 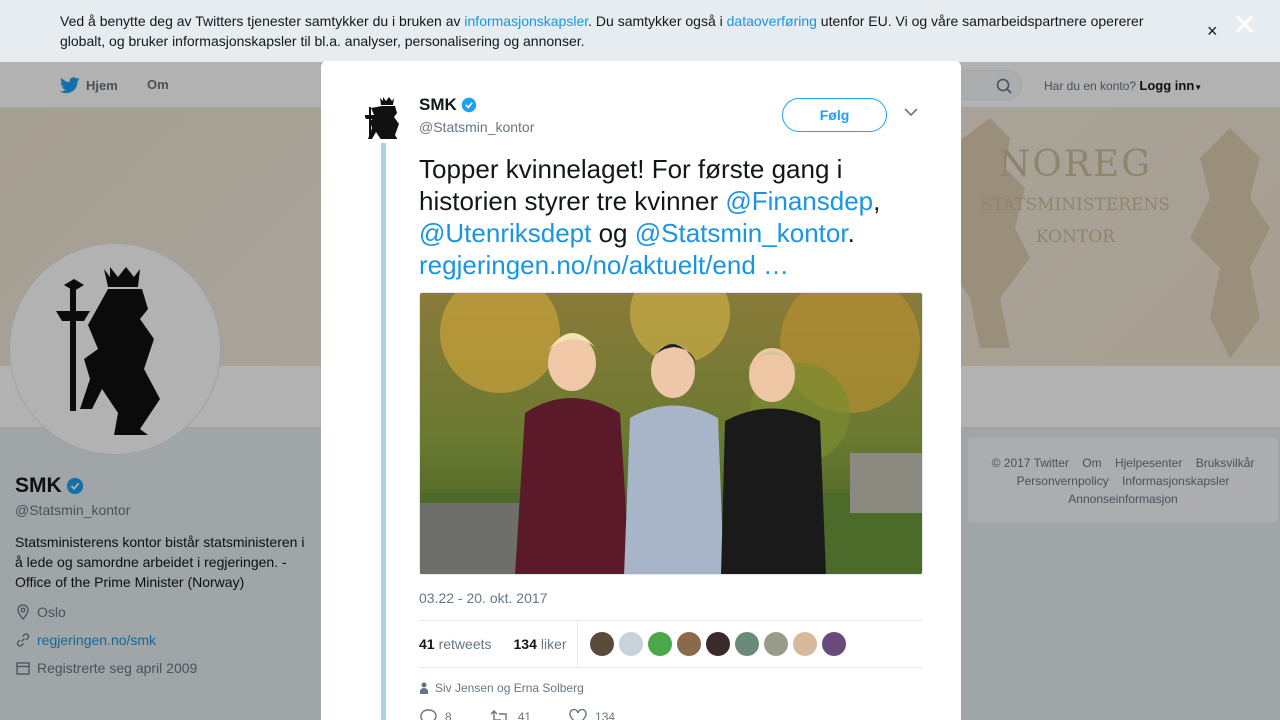 I want to click on mention-finansdep: @Finansdep, so click(x=799, y=201).